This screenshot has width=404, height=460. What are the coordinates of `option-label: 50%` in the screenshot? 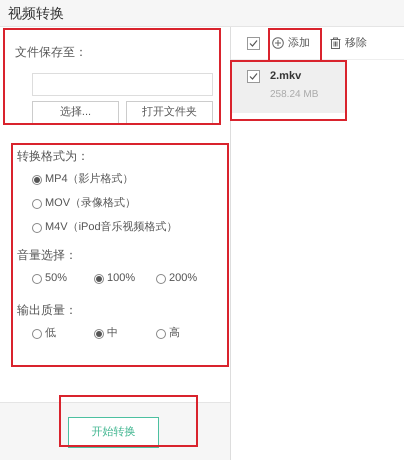 It's located at (56, 278).